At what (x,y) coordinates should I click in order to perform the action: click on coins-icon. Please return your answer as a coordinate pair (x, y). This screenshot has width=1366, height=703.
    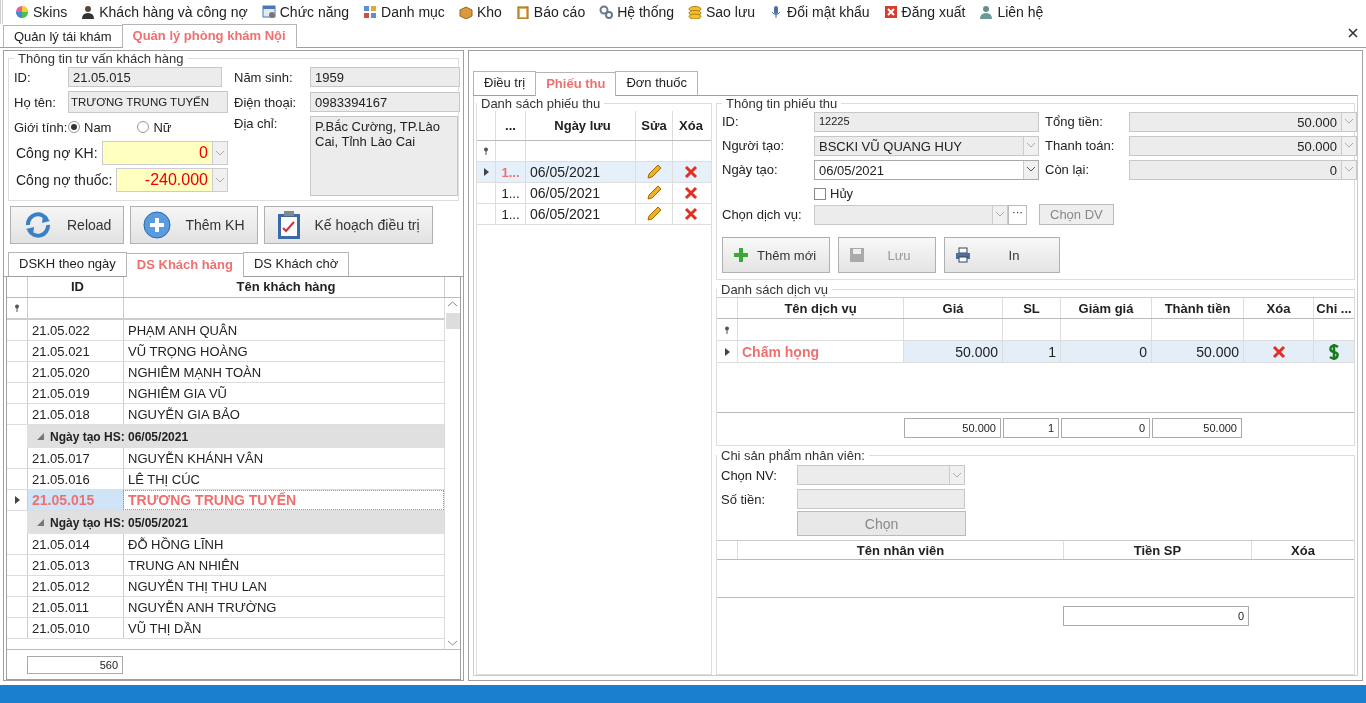
    Looking at the image, I should click on (695, 12).